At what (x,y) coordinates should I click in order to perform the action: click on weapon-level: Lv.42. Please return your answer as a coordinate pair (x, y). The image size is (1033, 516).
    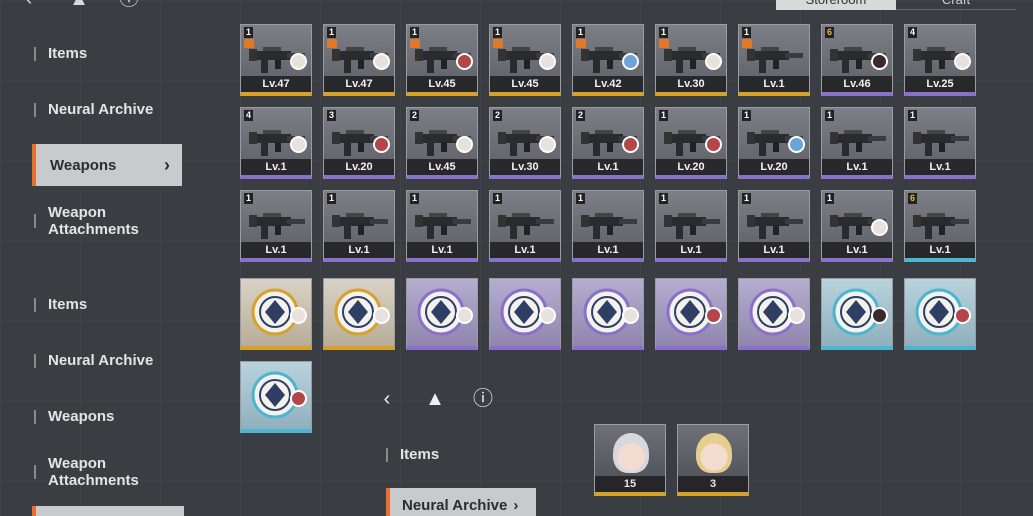
    Looking at the image, I should click on (608, 84).